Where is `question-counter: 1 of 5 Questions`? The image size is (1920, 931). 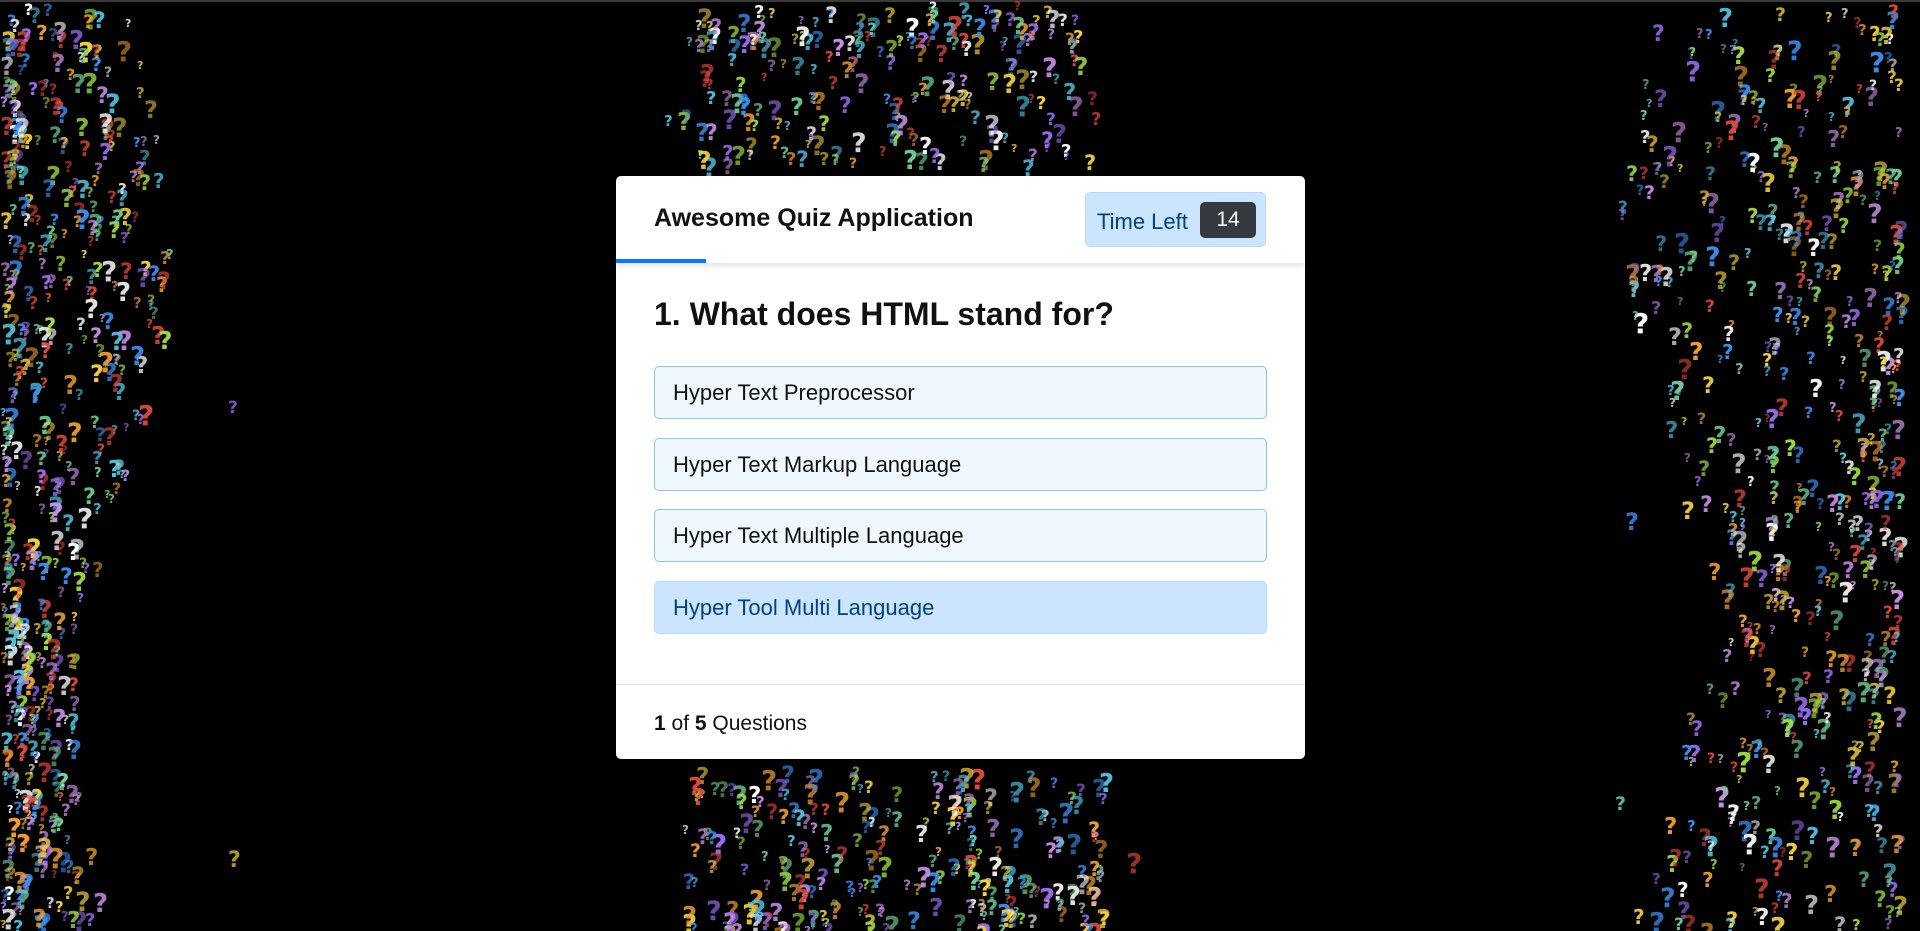
question-counter: 1 of 5 Questions is located at coordinates (730, 724).